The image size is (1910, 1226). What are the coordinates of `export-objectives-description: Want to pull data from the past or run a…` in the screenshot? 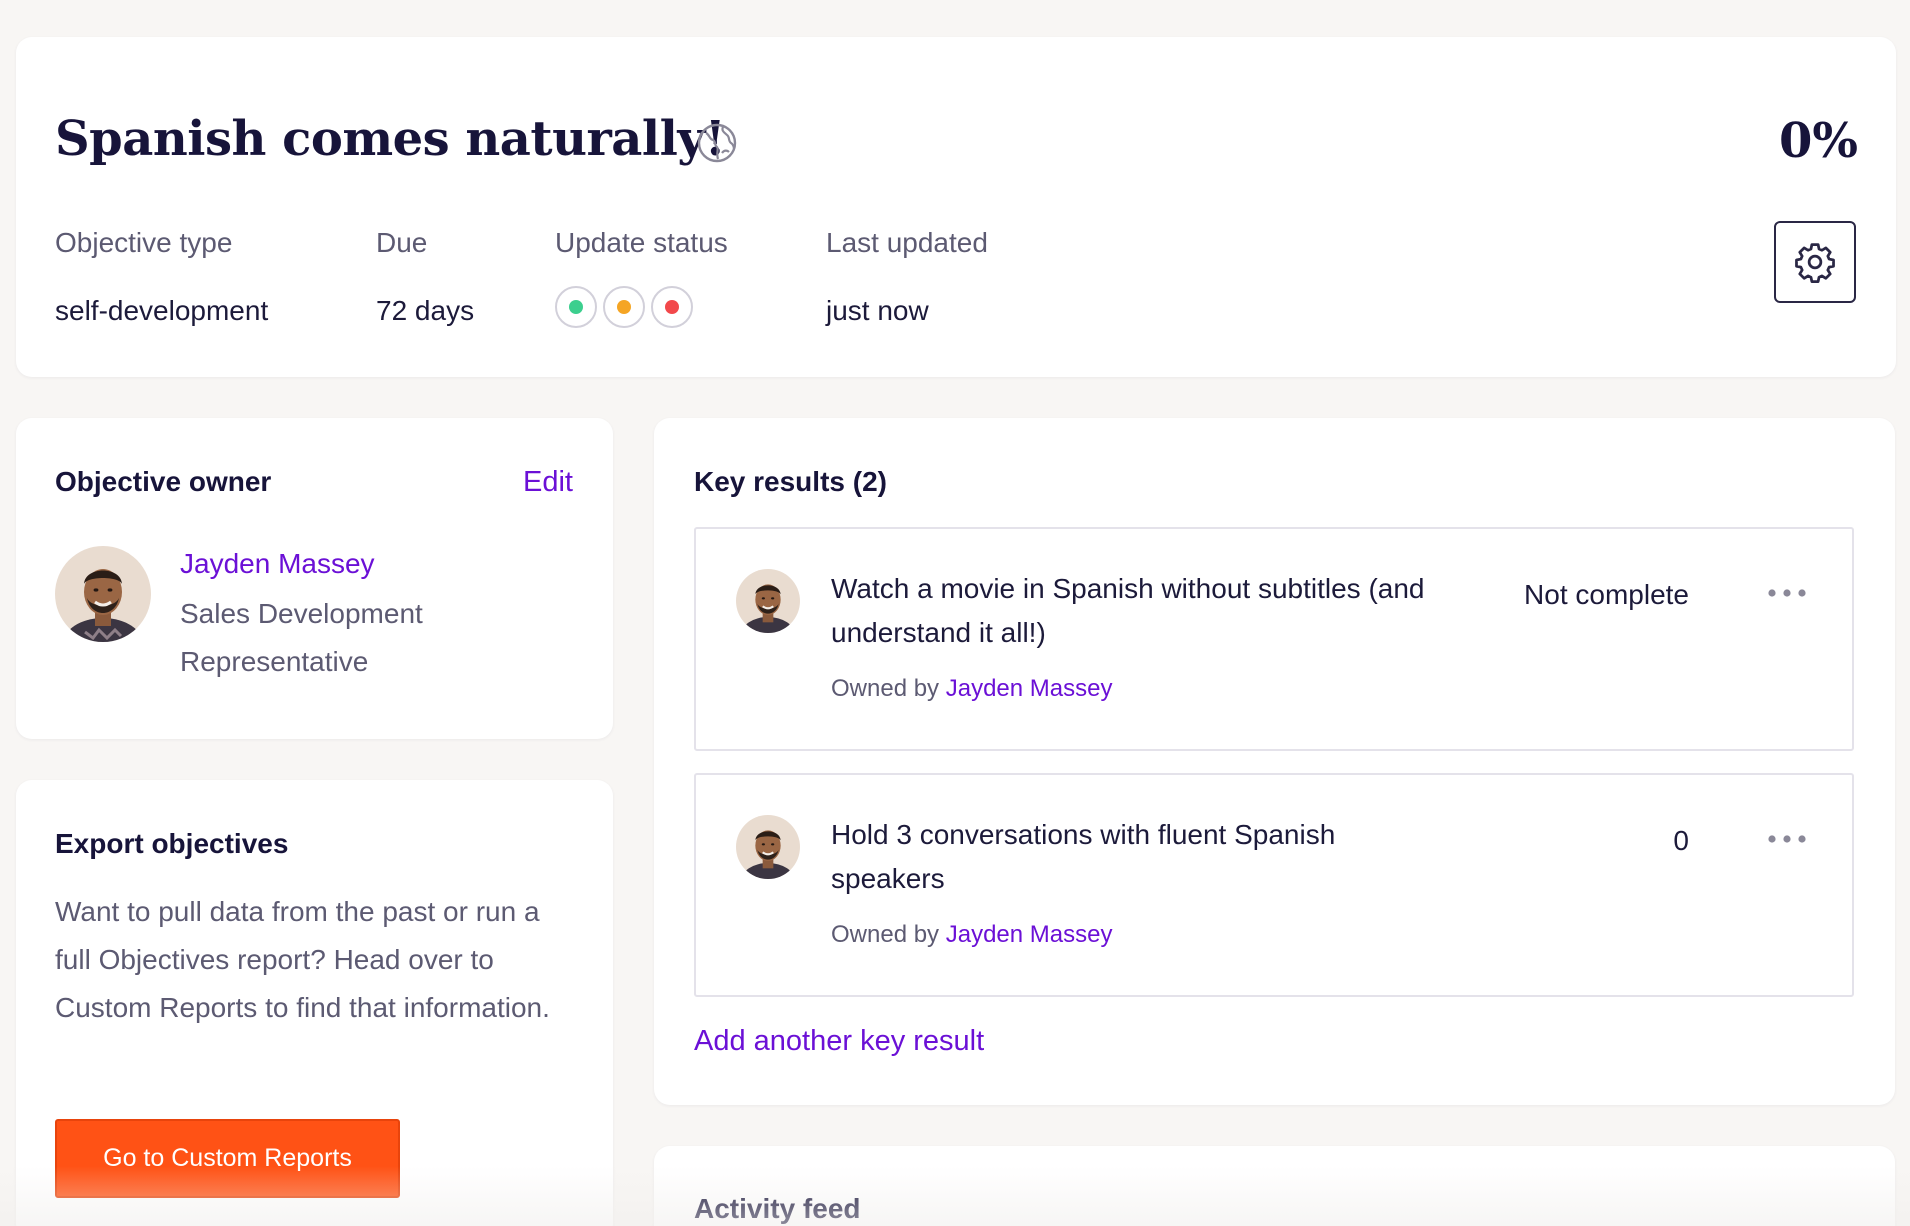 It's located at (302, 959).